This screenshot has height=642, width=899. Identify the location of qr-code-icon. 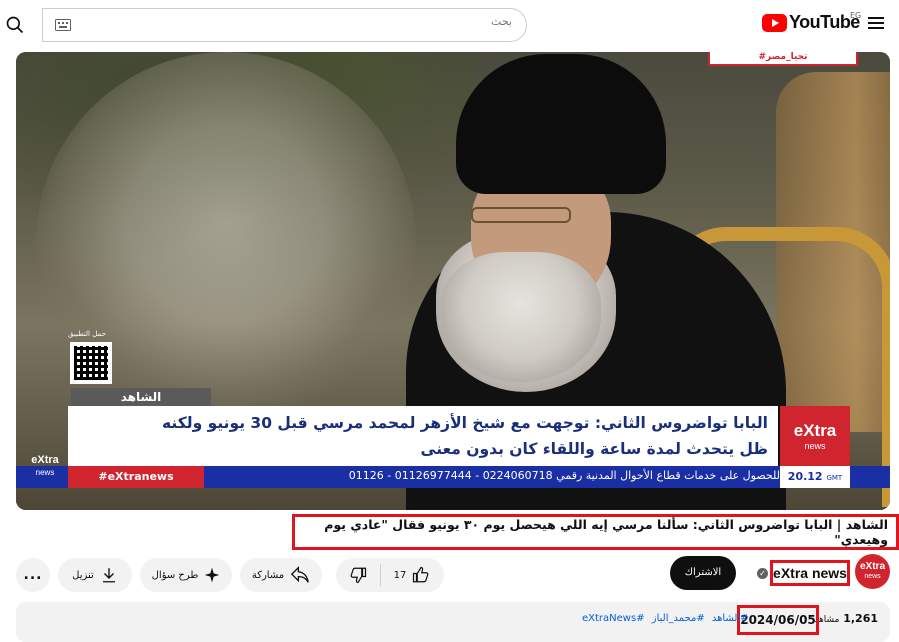
(91, 363).